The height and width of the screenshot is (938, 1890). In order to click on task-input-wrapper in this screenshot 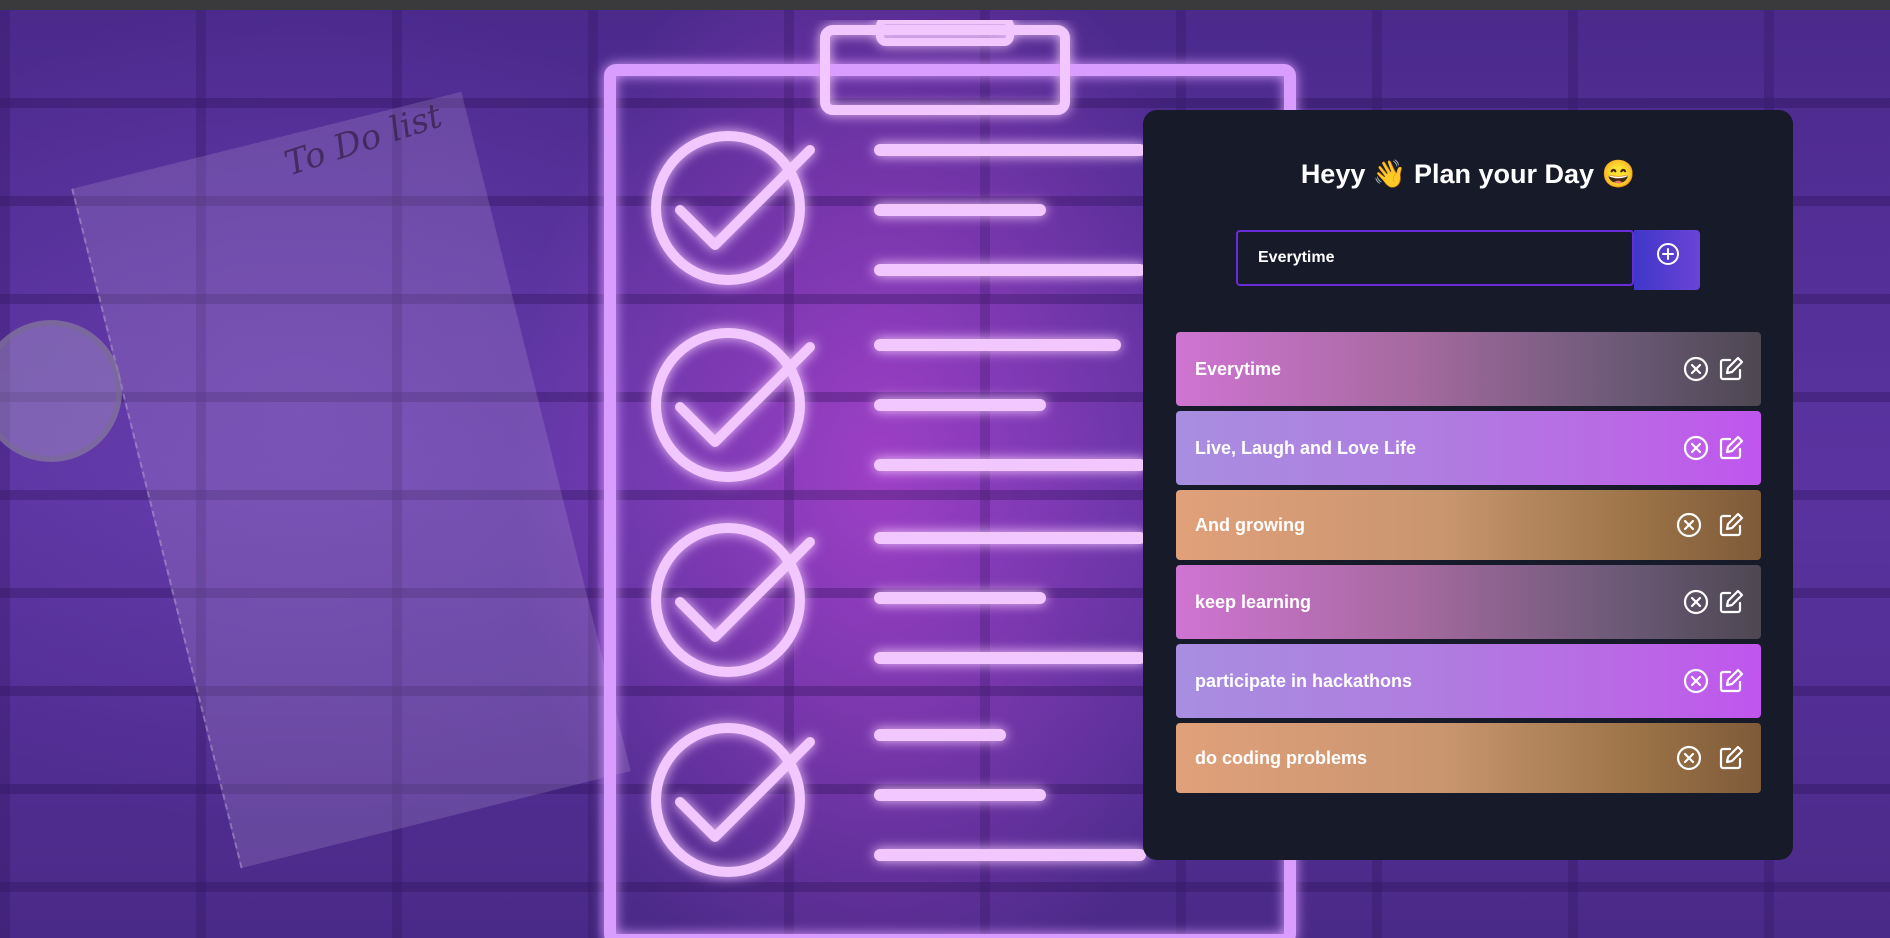, I will do `click(1435, 258)`.